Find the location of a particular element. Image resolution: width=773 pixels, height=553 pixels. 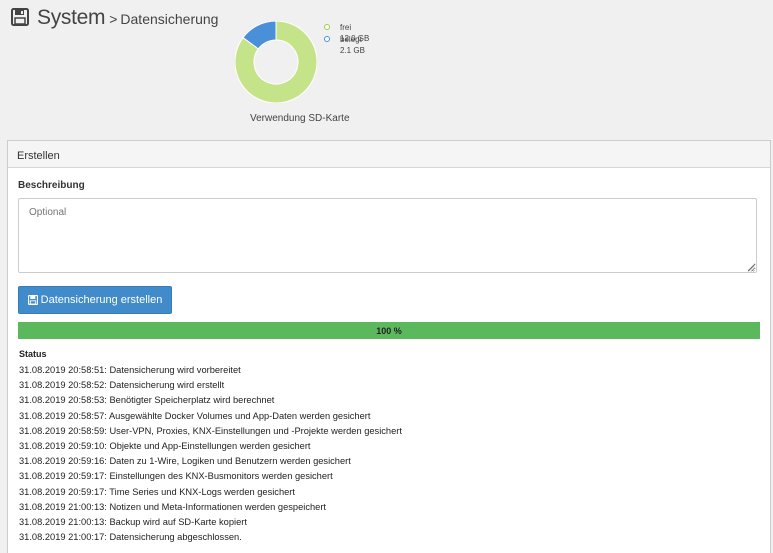

page-title: System is located at coordinates (71, 17).